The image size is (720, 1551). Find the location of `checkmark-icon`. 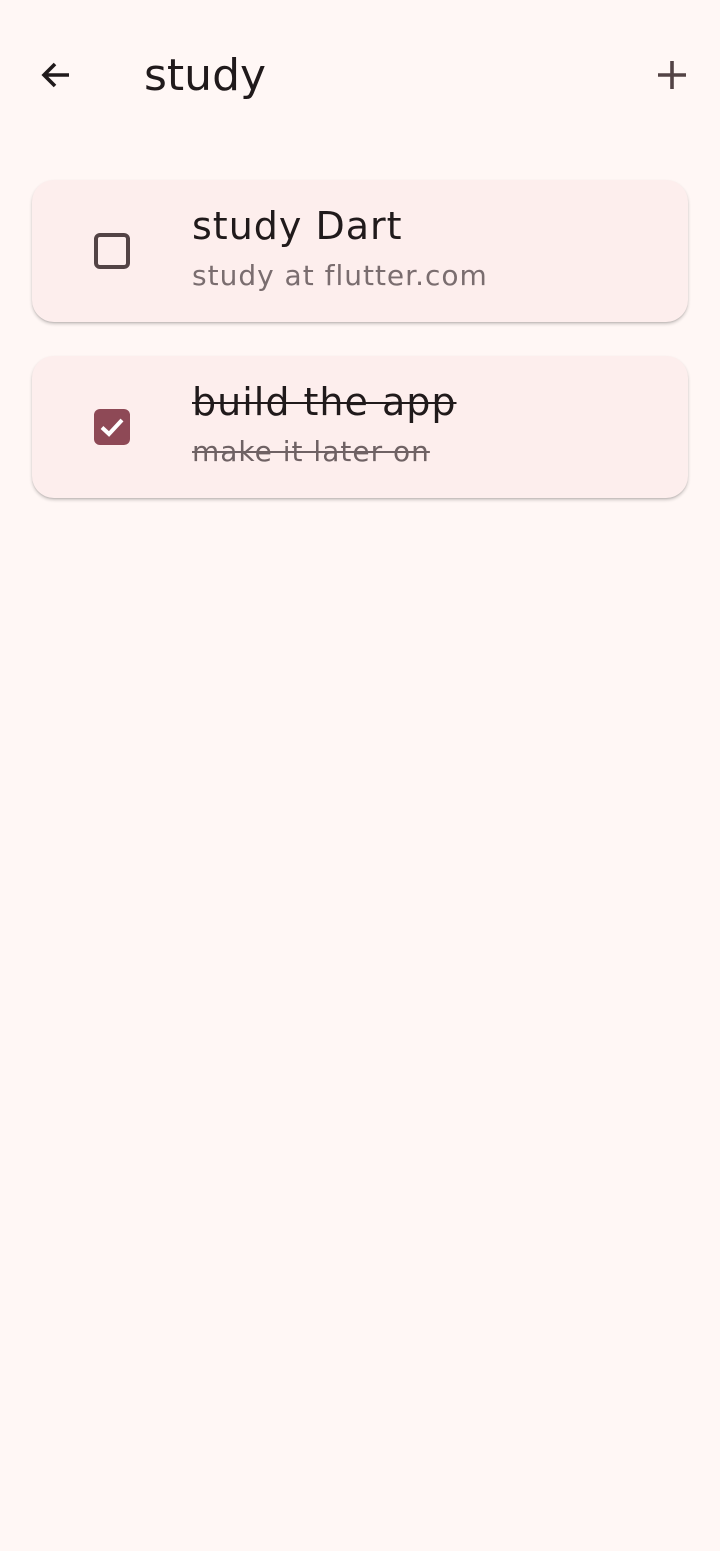

checkmark-icon is located at coordinates (112, 427).